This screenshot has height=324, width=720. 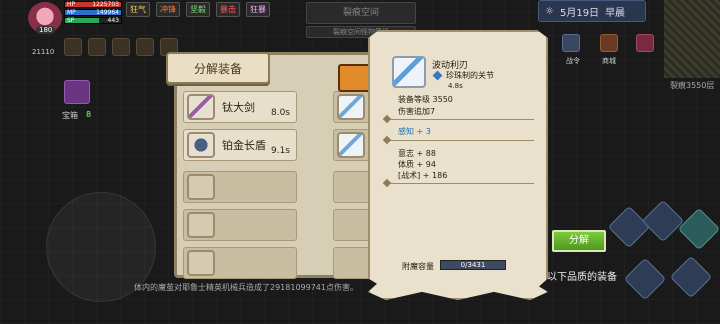 I want to click on item-time: 9.1s, so click(x=280, y=151).